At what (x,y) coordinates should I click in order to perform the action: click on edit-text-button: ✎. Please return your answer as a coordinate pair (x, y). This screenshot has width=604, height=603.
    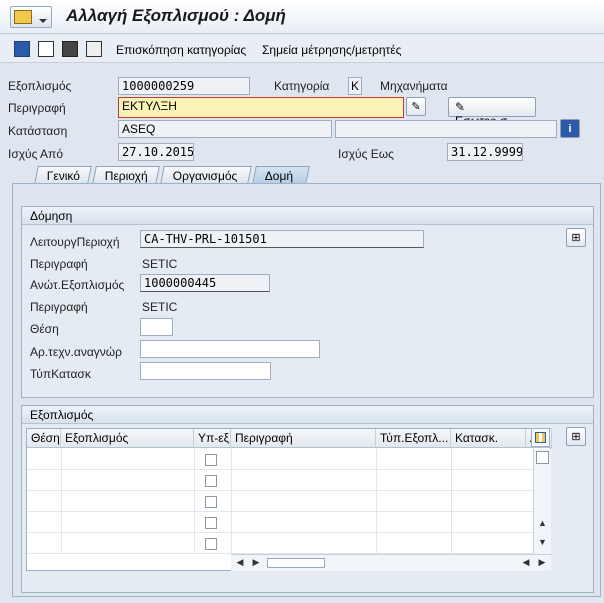
    Looking at the image, I should click on (416, 106).